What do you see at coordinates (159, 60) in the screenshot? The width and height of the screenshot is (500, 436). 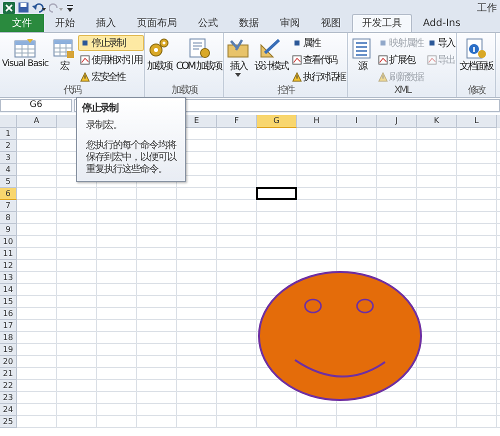 I see `ribbon-button: 加载项` at bounding box center [159, 60].